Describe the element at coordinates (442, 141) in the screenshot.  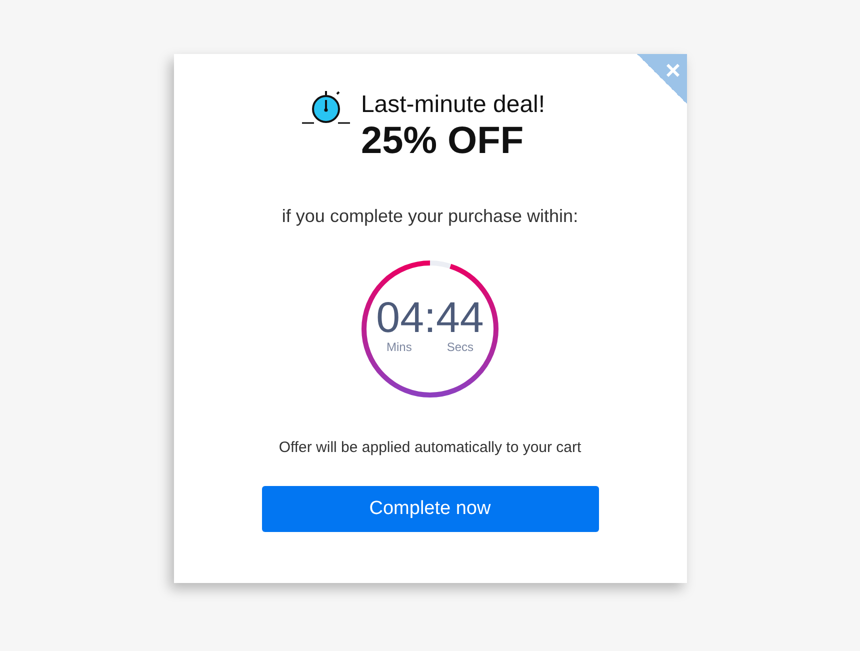
I see `offer-text: 25% OFF` at that location.